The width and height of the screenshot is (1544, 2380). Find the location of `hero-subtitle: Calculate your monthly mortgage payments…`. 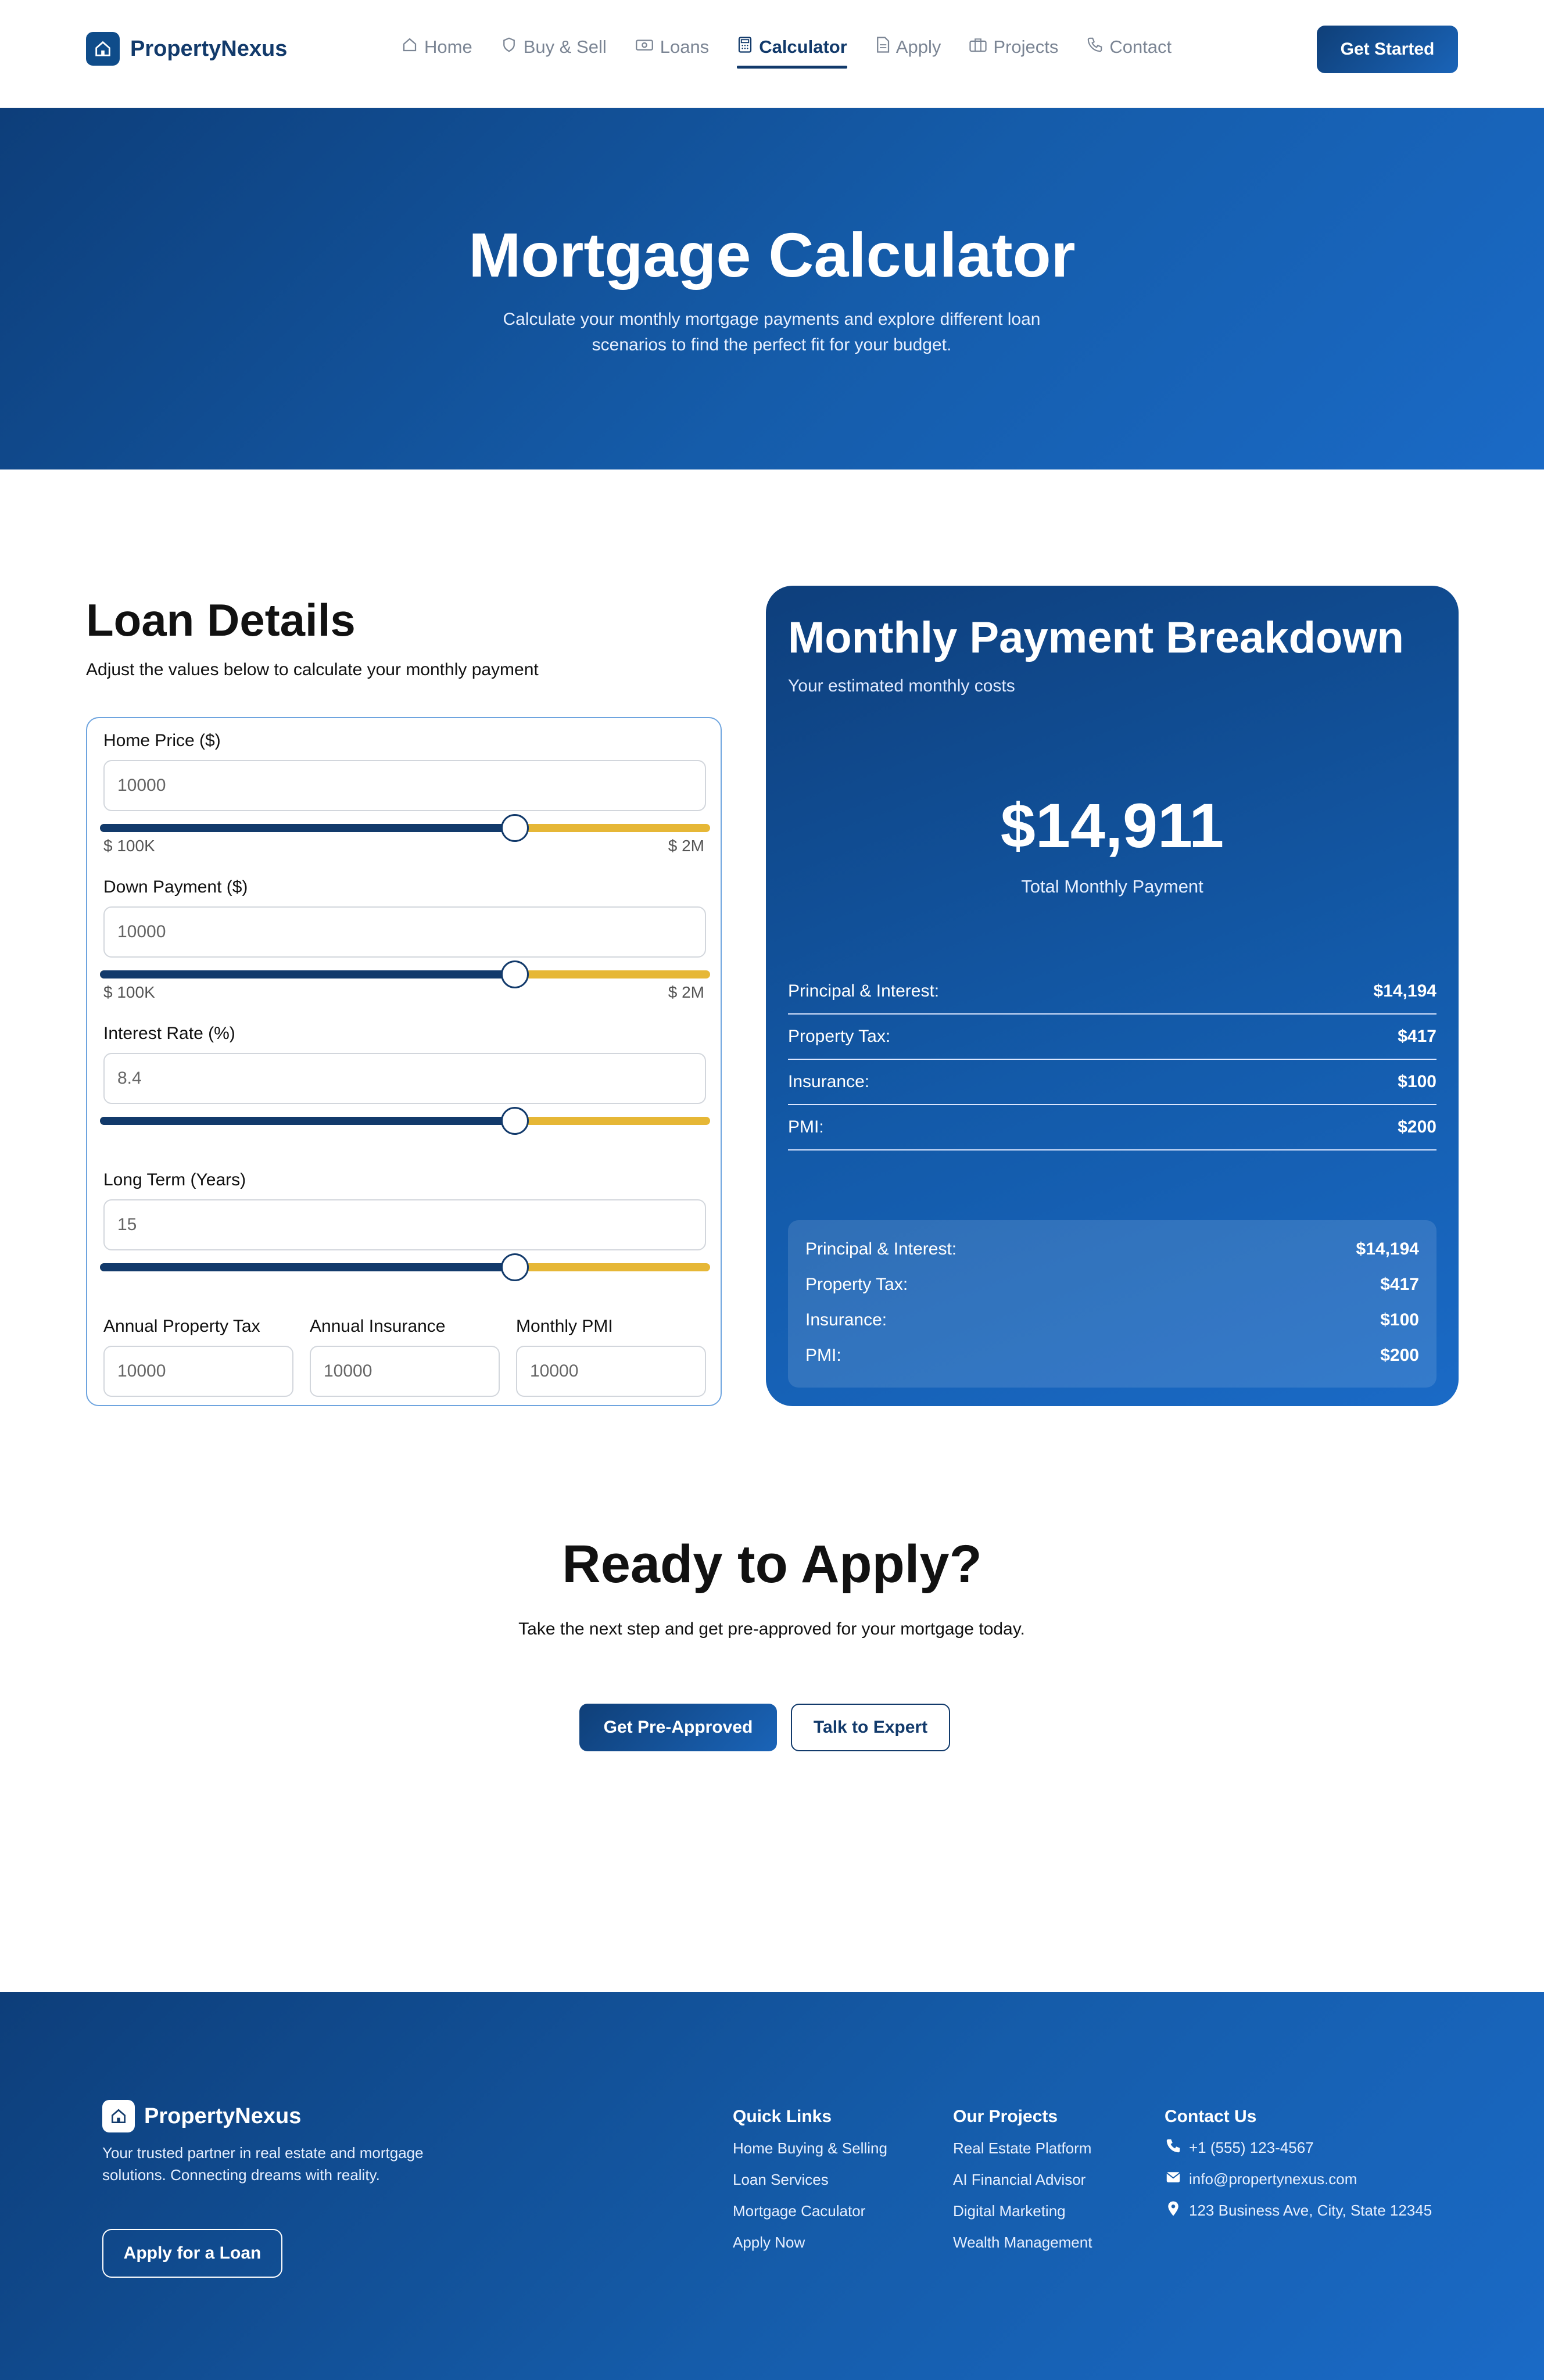

hero-subtitle: Calculate your monthly mortgage payments… is located at coordinates (772, 332).